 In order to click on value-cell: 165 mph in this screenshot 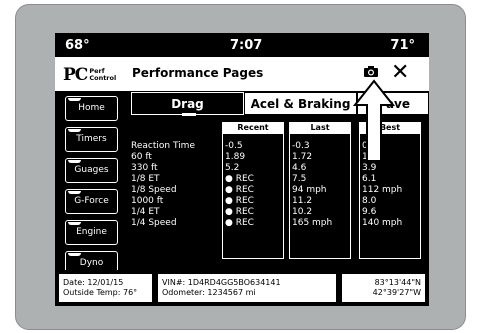, I will do `click(312, 223)`.